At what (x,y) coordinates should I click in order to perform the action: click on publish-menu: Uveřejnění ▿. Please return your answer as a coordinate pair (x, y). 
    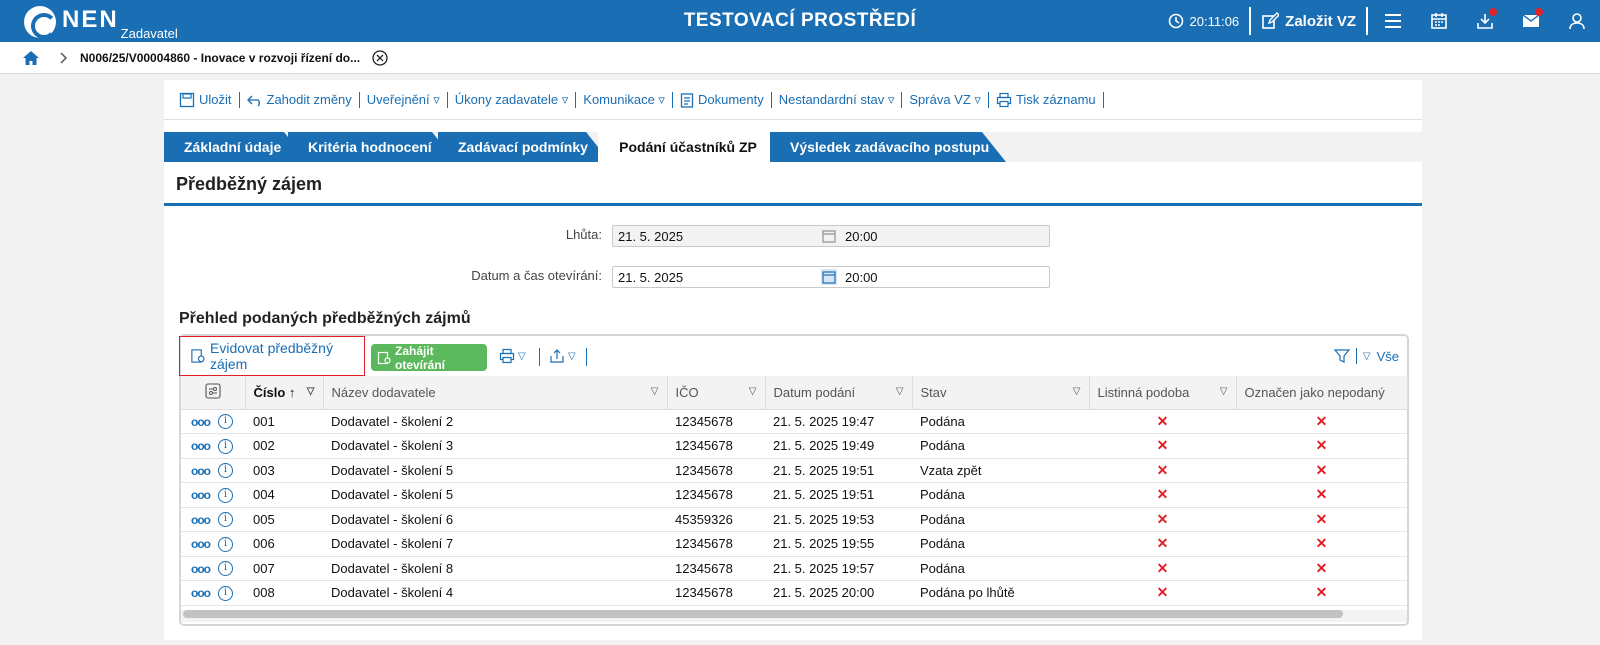
    Looking at the image, I should click on (404, 99).